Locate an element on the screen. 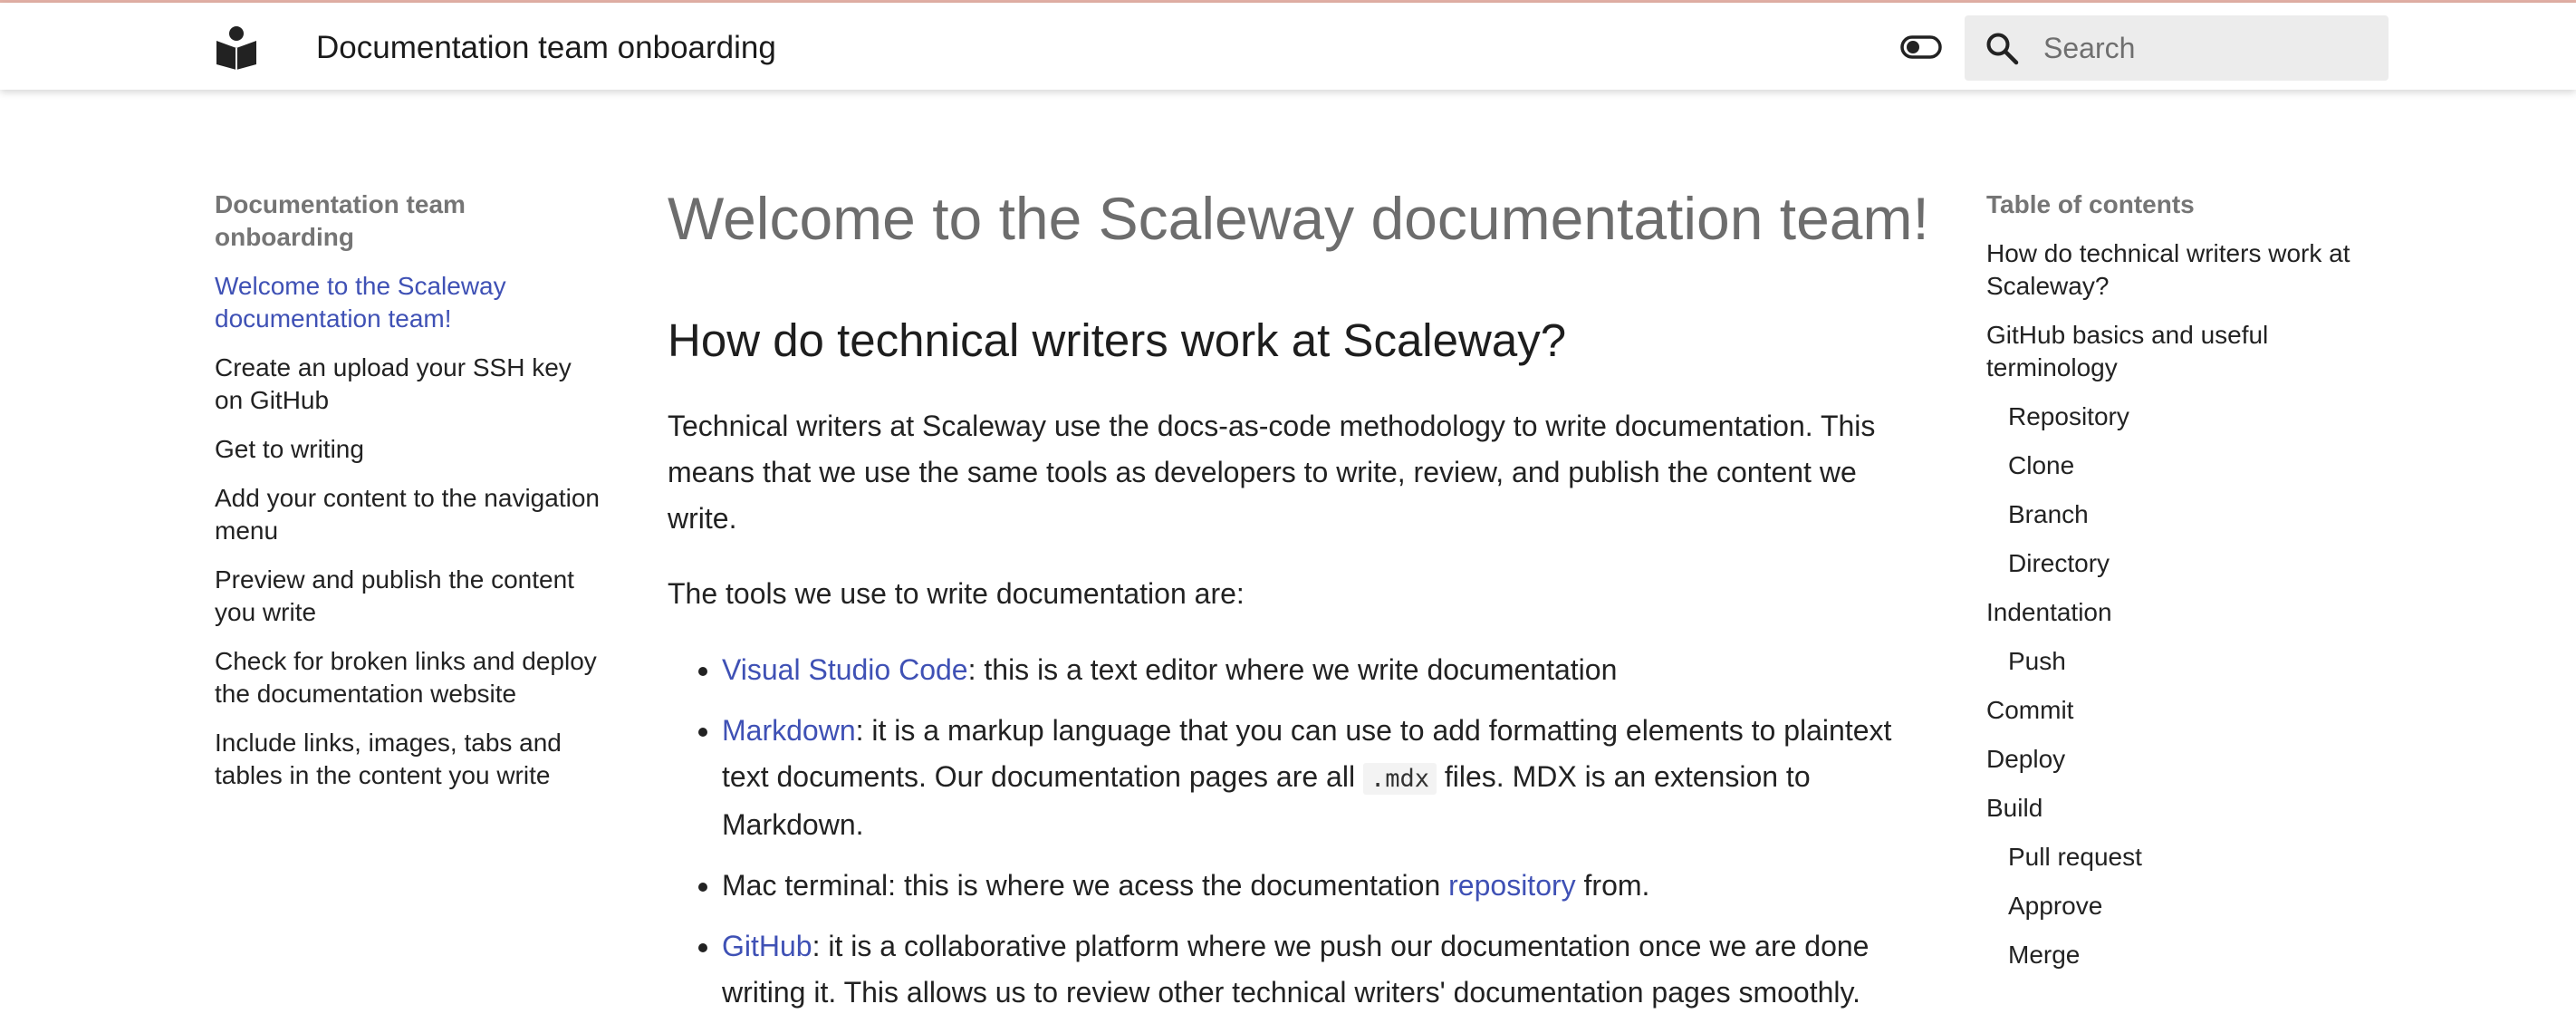  markdown-link: Markdown is located at coordinates (789, 730).